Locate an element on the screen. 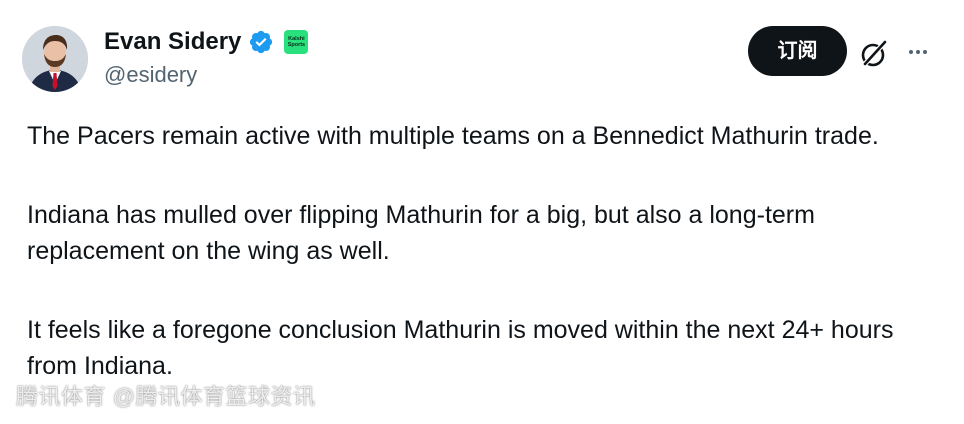 The image size is (964, 424). verified-badge-icon is located at coordinates (261, 42).